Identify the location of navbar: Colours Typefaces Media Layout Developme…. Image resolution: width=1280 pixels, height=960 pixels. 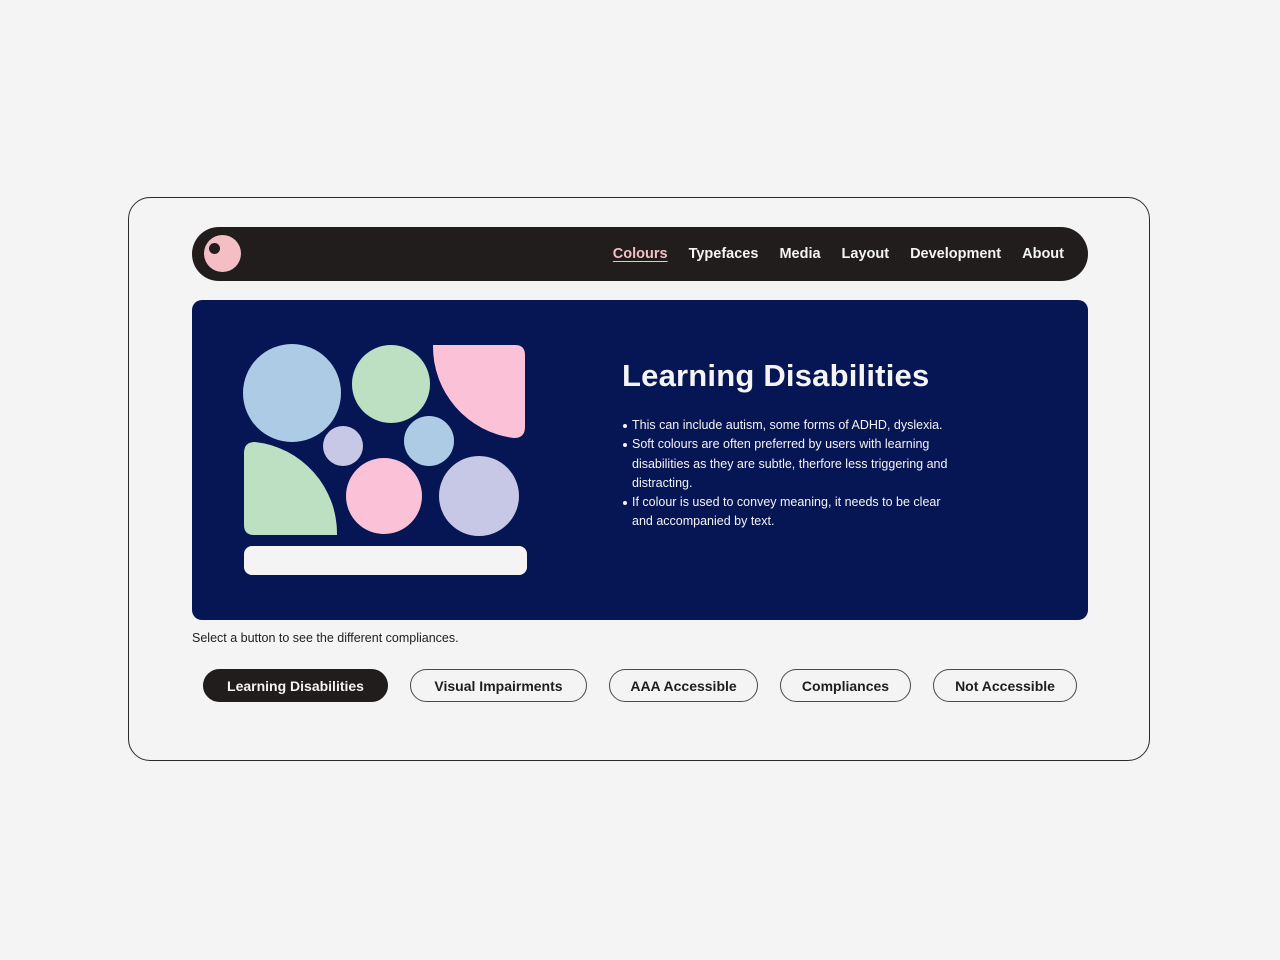
(640, 254).